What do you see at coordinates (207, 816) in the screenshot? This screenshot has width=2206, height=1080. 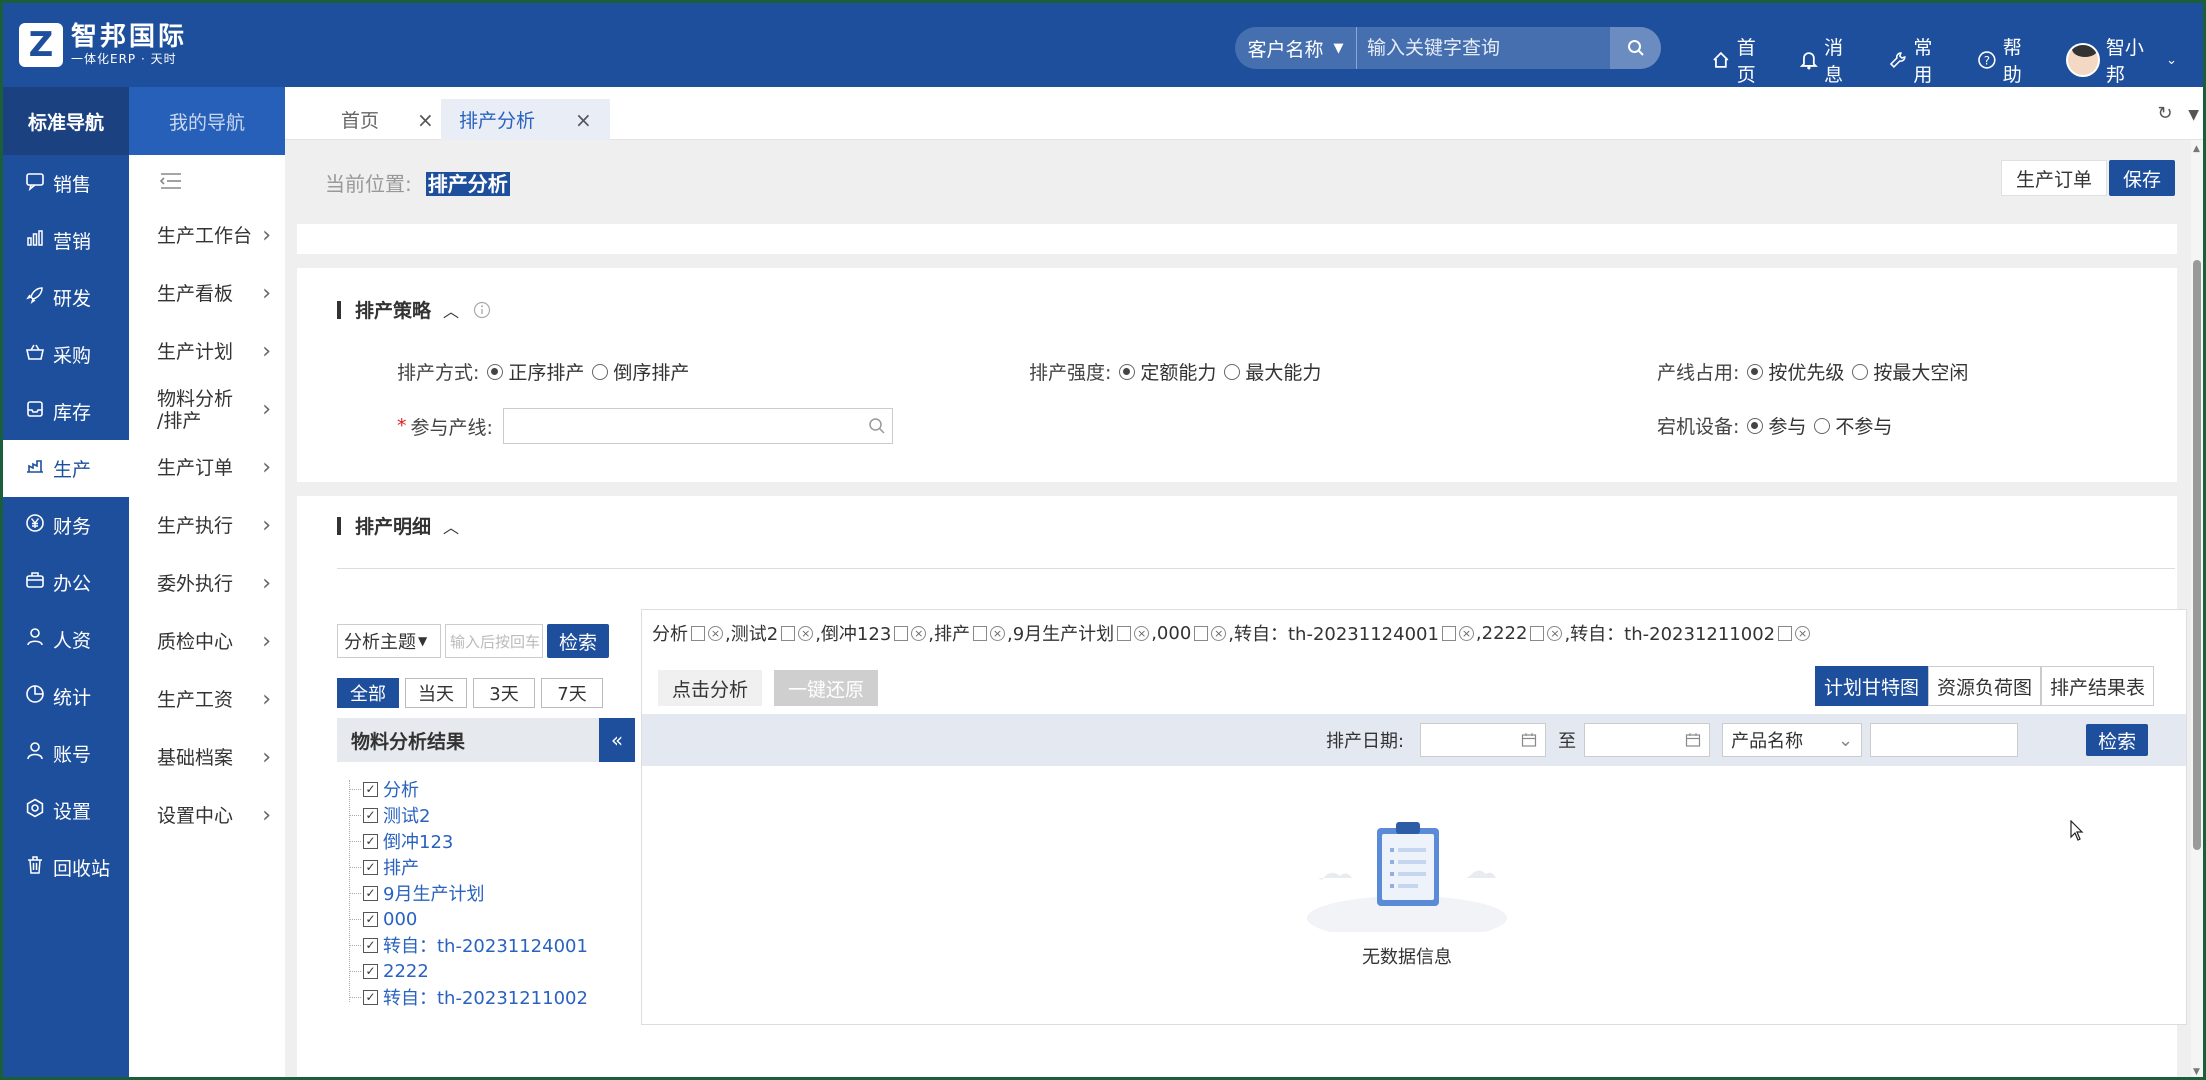 I see `subnav-item-10: 设置中心 ›` at bounding box center [207, 816].